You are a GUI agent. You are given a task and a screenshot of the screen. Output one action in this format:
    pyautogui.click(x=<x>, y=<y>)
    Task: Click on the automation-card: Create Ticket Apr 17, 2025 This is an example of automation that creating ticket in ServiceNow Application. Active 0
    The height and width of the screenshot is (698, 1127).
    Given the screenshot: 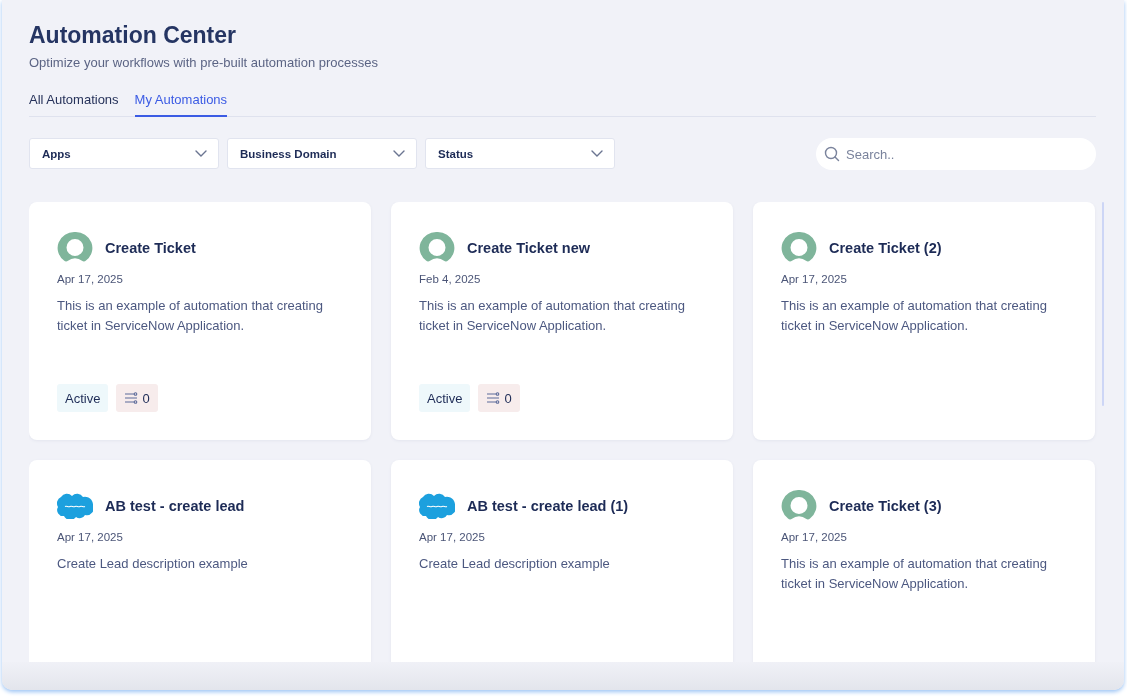 What is the action you would take?
    pyautogui.click(x=200, y=321)
    